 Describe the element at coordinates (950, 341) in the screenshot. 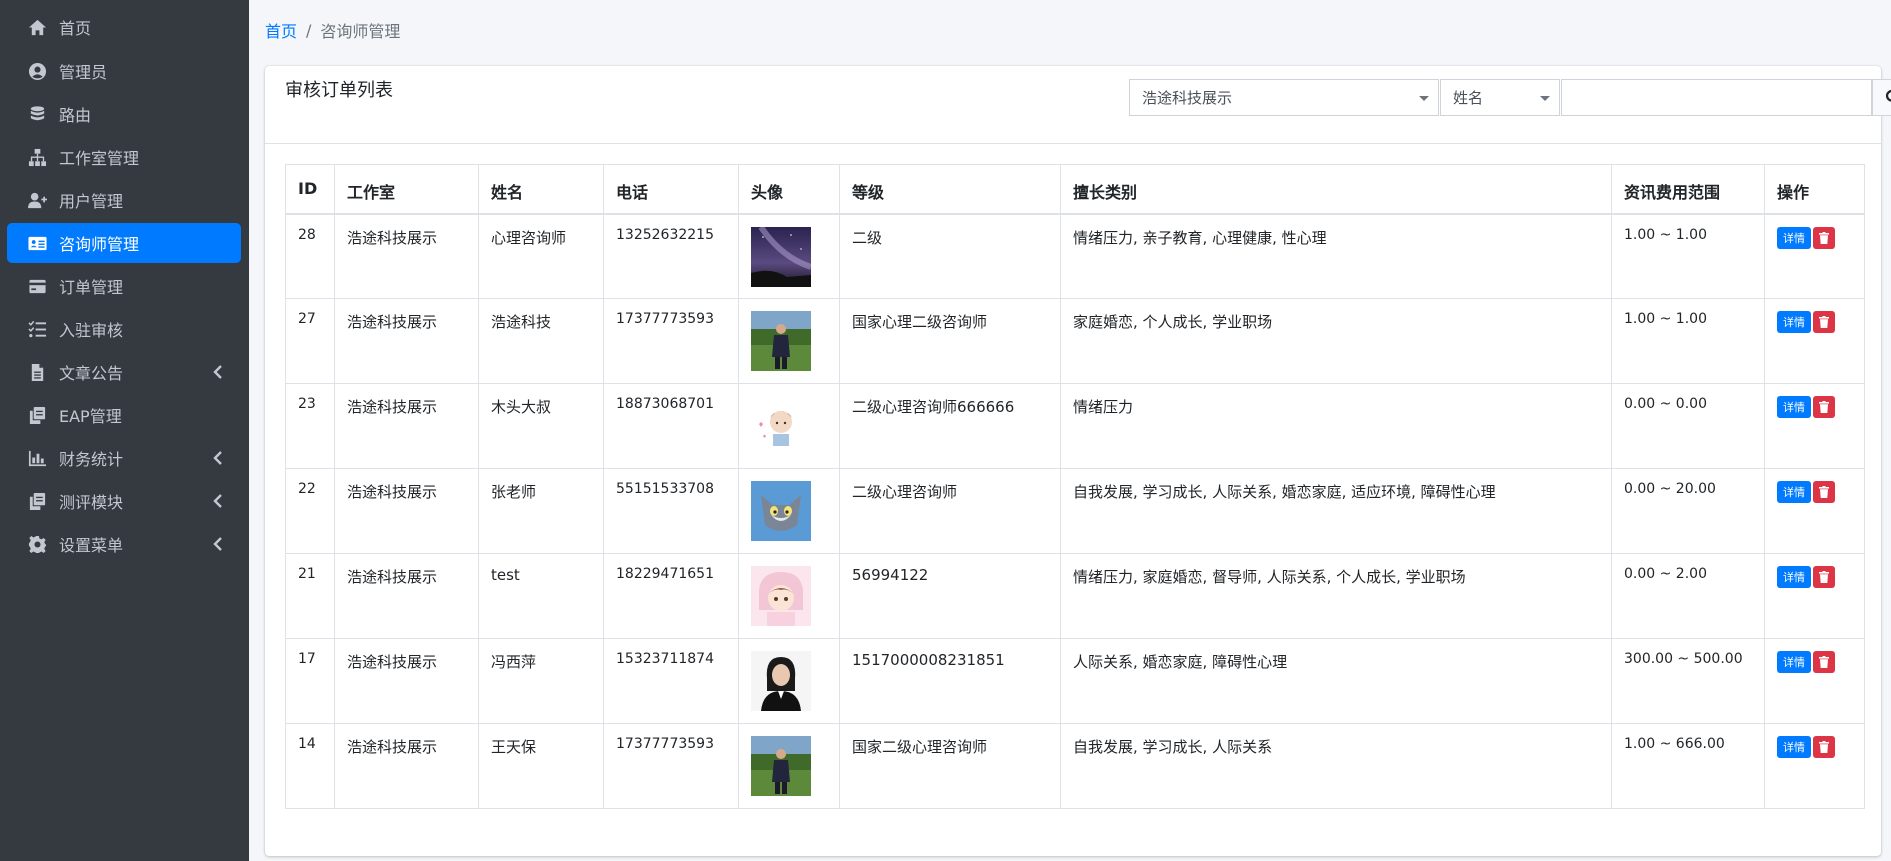

I see `cell-level: 国家心理二级咨询师` at that location.